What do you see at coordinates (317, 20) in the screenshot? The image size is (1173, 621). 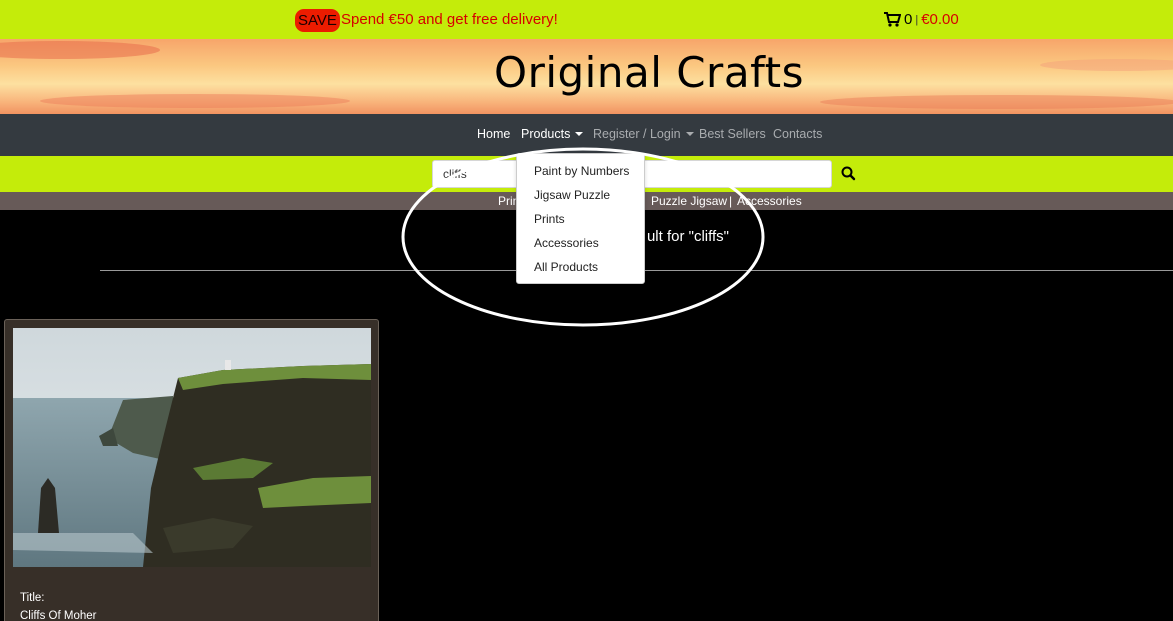 I see `save-badge: SAVE` at bounding box center [317, 20].